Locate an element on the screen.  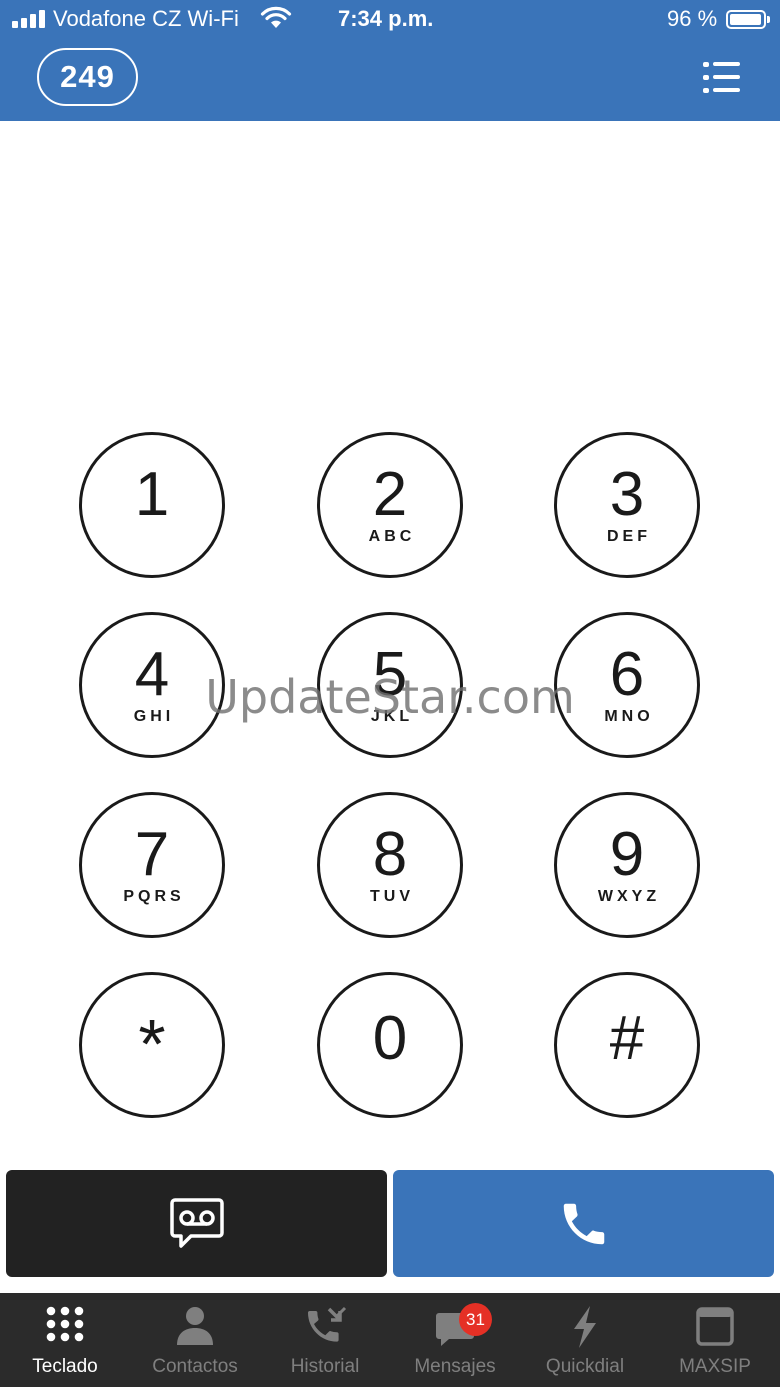
account-number: 249 is located at coordinates (87, 76).